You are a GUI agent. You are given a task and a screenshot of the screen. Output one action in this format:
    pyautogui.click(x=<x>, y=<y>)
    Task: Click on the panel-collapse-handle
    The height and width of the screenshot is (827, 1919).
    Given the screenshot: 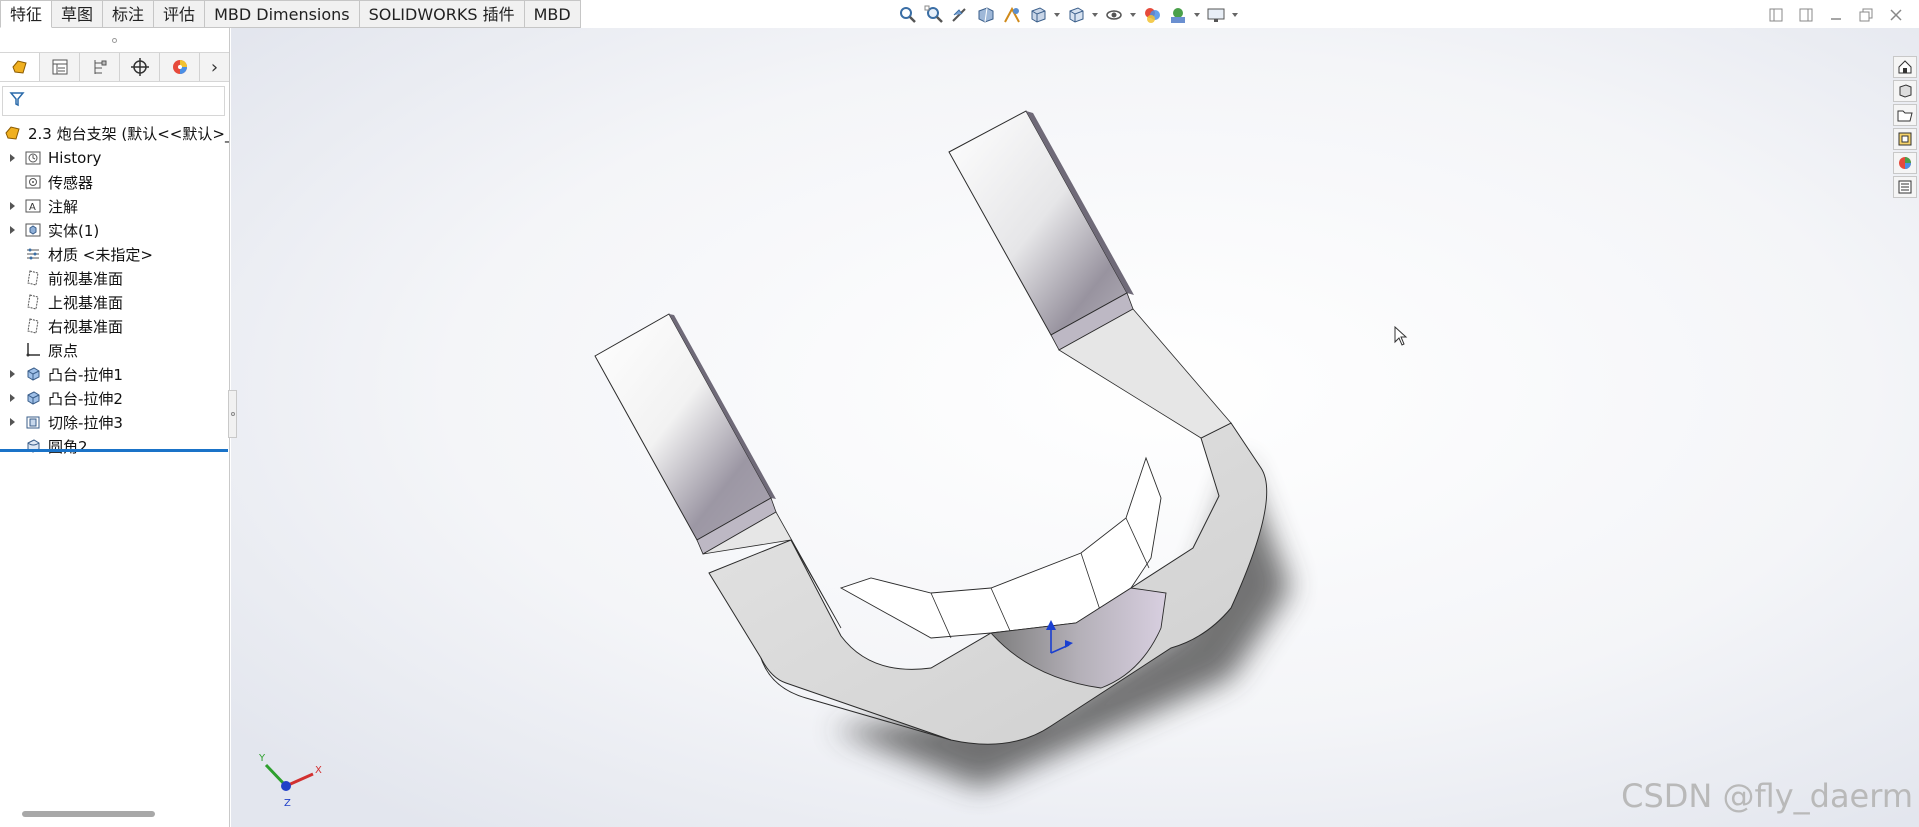 What is the action you would take?
    pyautogui.click(x=232, y=414)
    